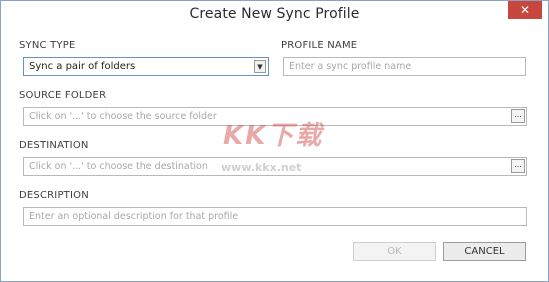 This screenshot has width=549, height=282. Describe the element at coordinates (146, 66) in the screenshot. I see `sync-type-select: Sync a pair of folders ▼` at that location.